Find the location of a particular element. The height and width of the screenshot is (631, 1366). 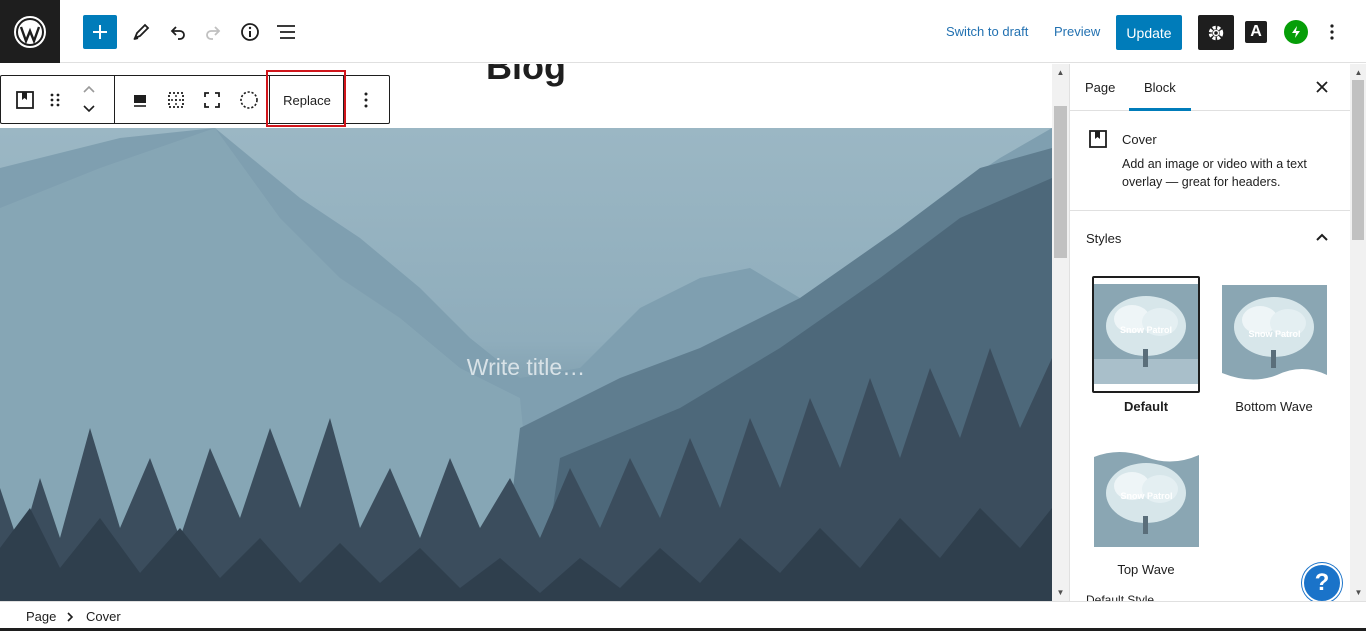

list-view-button is located at coordinates (286, 32).